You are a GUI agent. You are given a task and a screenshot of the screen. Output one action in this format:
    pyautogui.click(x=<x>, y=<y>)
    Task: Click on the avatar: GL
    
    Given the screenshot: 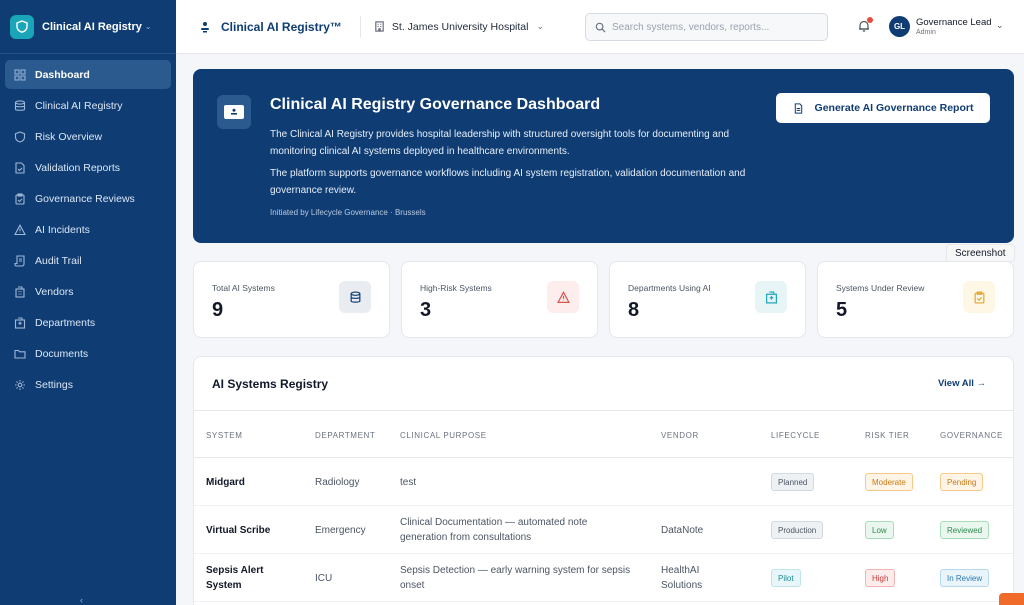 What is the action you would take?
    pyautogui.click(x=899, y=26)
    